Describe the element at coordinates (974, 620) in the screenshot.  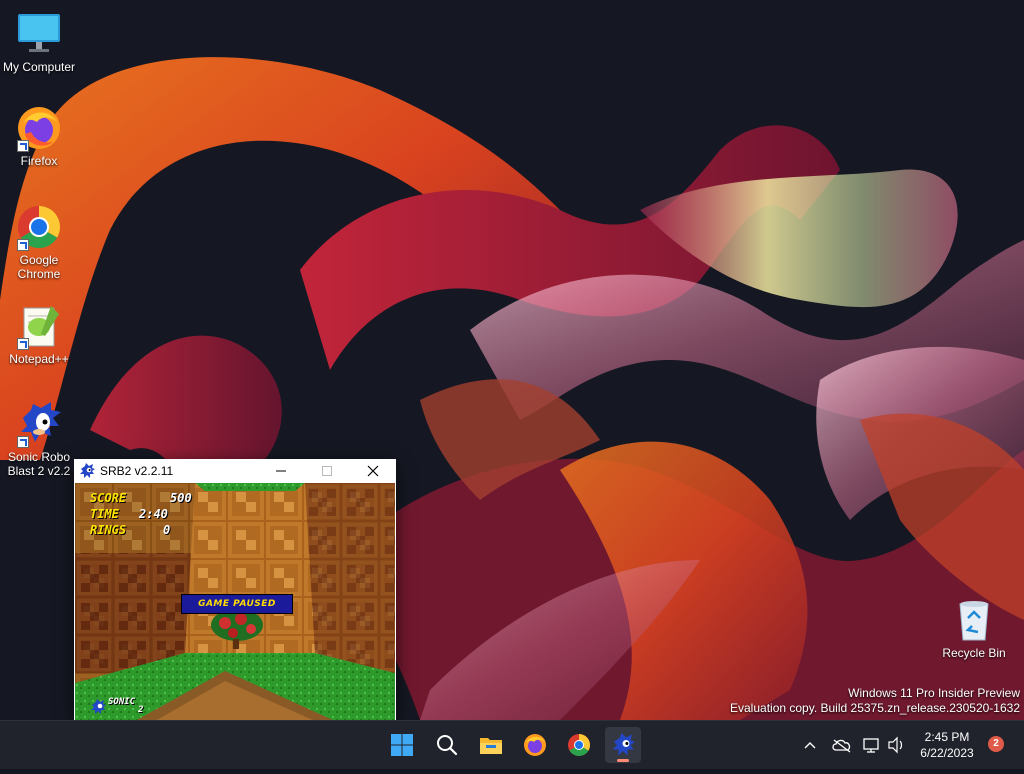
I see `recycle-bin-icon` at that location.